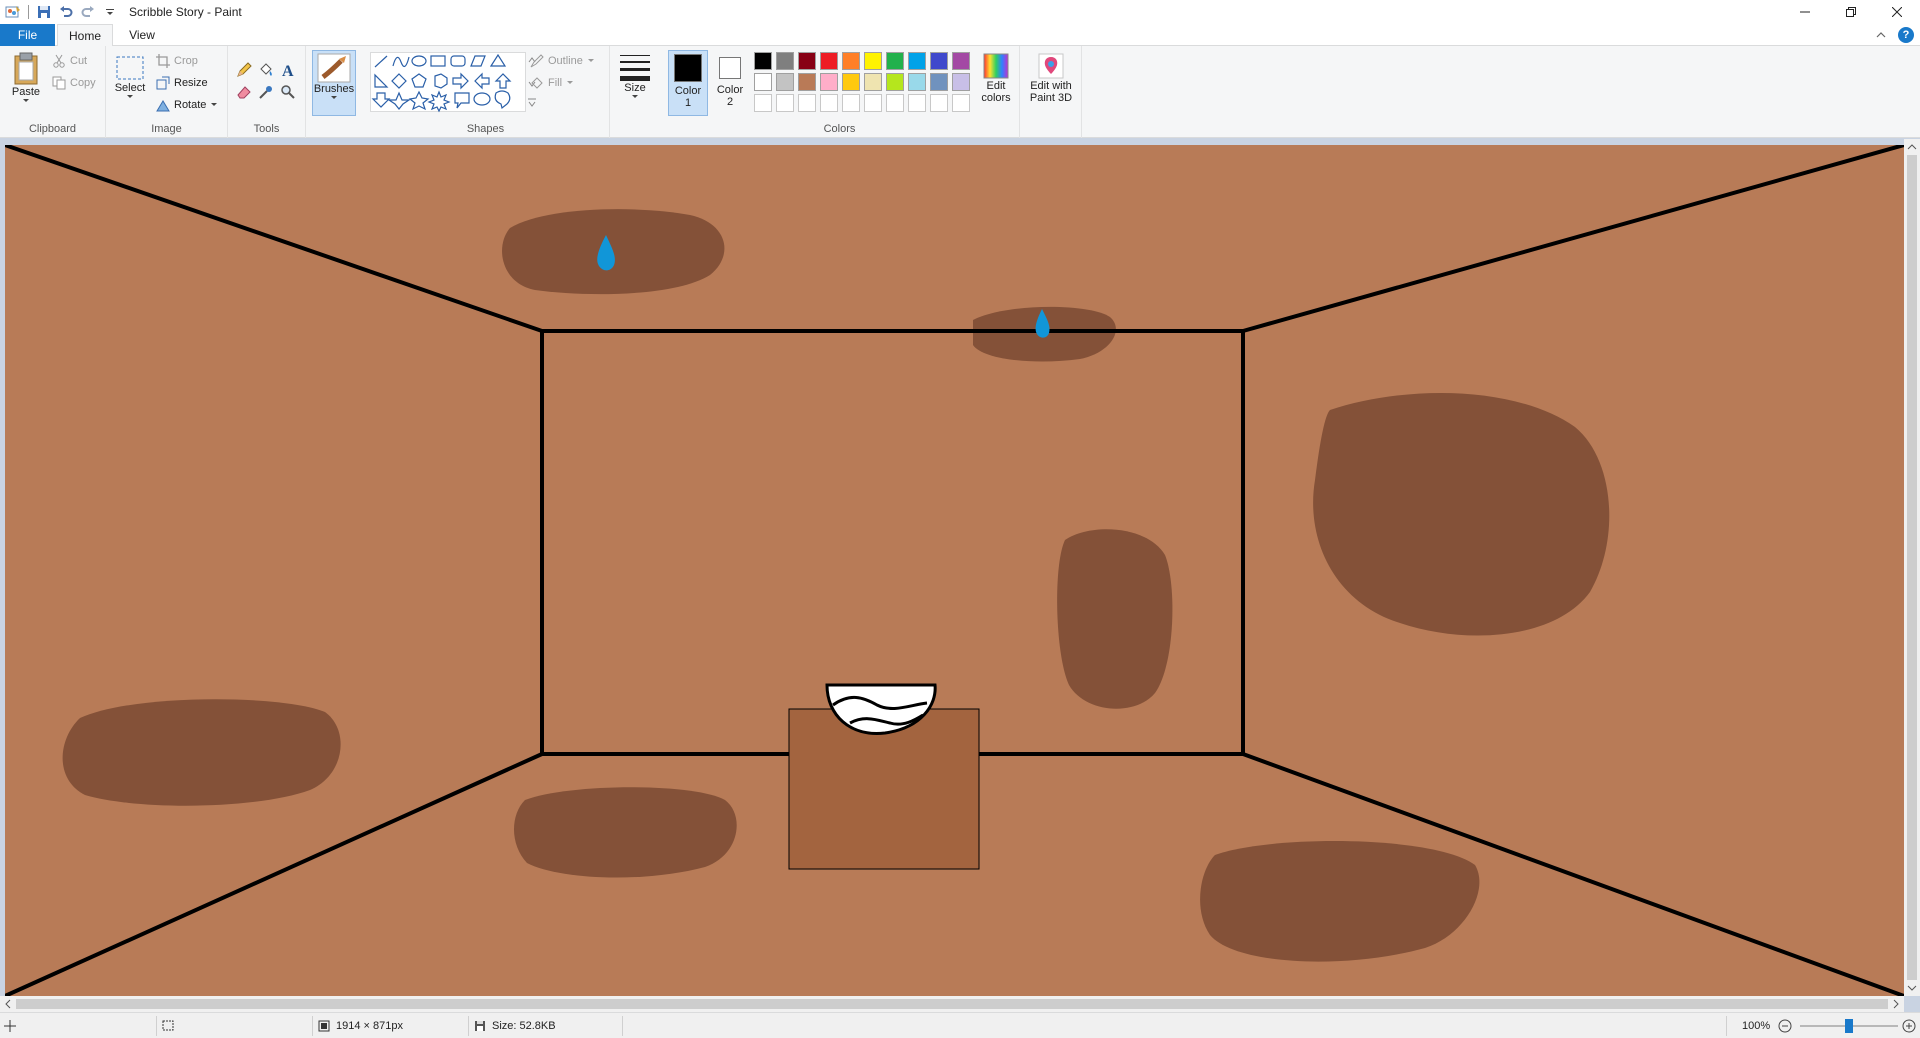 The height and width of the screenshot is (1038, 1920). I want to click on help-icon: ?, so click(1906, 35).